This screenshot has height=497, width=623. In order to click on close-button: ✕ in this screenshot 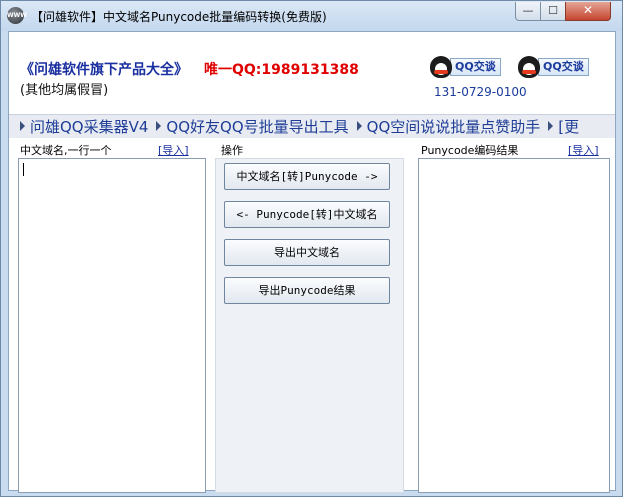, I will do `click(588, 11)`.